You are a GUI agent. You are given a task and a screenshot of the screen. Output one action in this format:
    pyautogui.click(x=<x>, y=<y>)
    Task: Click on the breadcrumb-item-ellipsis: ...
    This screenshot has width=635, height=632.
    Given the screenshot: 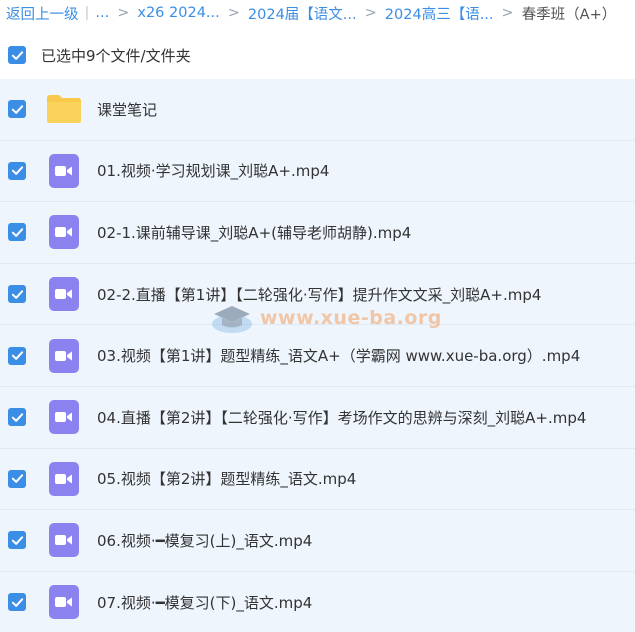 What is the action you would take?
    pyautogui.click(x=102, y=13)
    